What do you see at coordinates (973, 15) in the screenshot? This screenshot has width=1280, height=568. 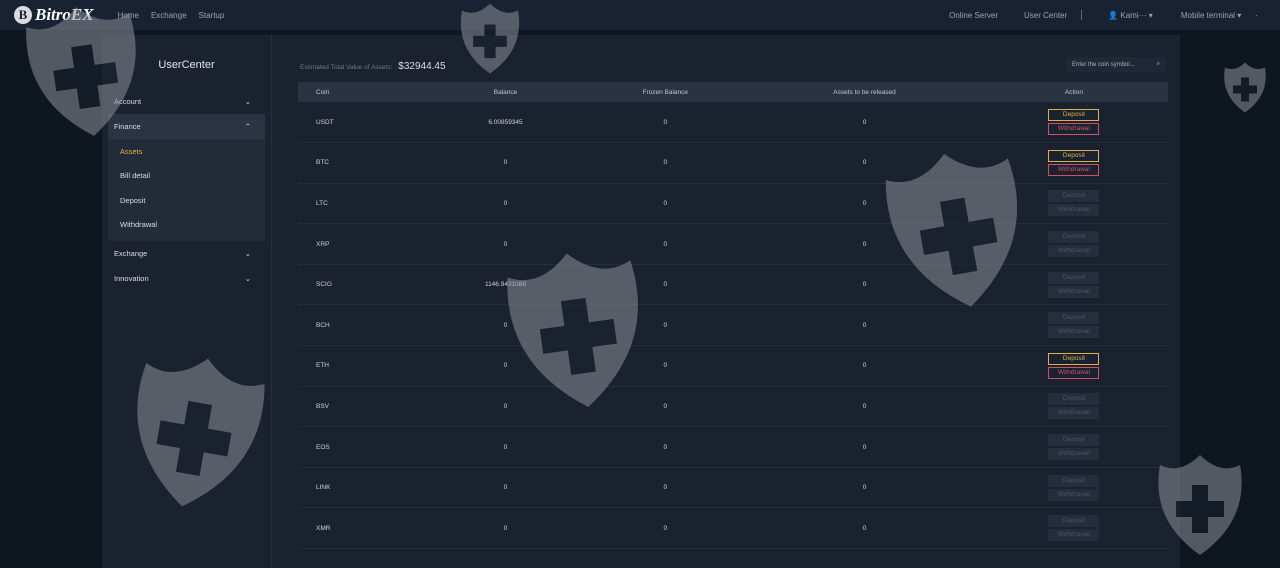 I see `nav-online-server: Online Server` at bounding box center [973, 15].